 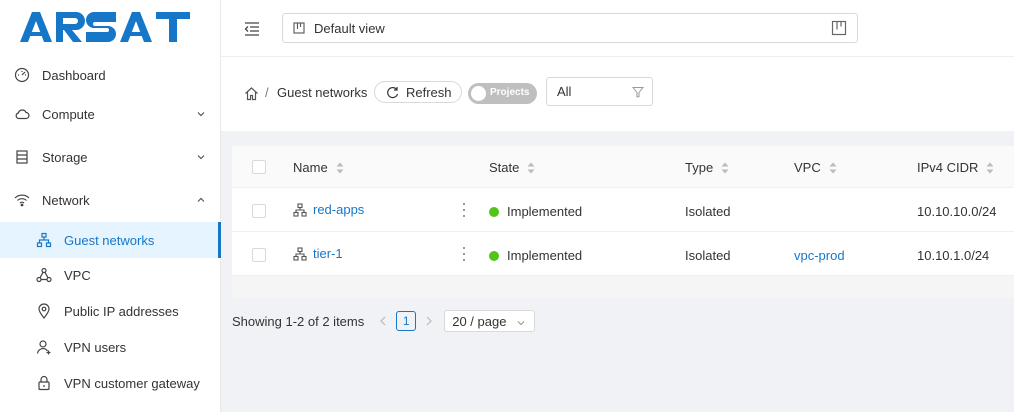 What do you see at coordinates (406, 321) in the screenshot?
I see `page-number-button: 1` at bounding box center [406, 321].